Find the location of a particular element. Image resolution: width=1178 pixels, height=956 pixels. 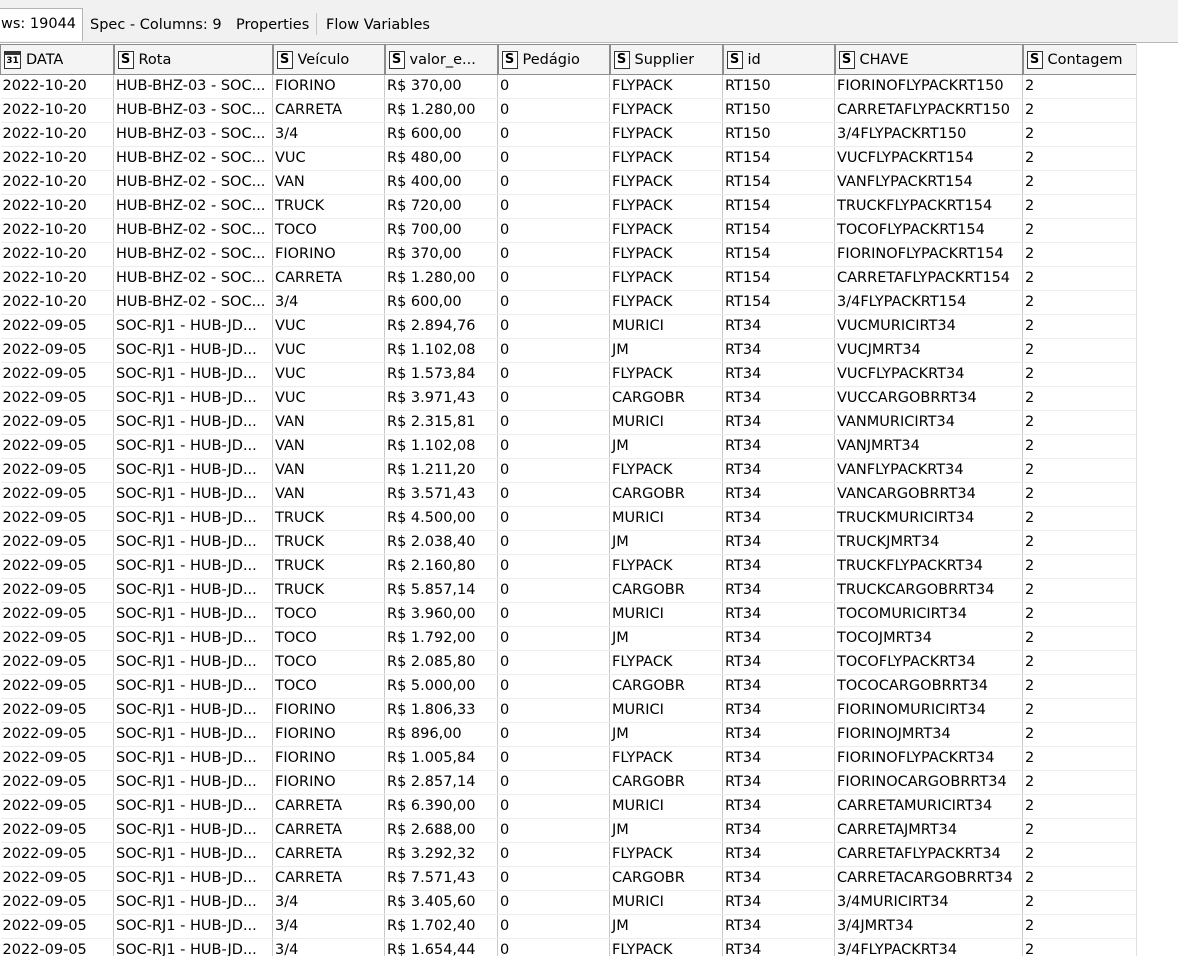

tab-spec-columns: Spec - Columns: 9 is located at coordinates (156, 24).